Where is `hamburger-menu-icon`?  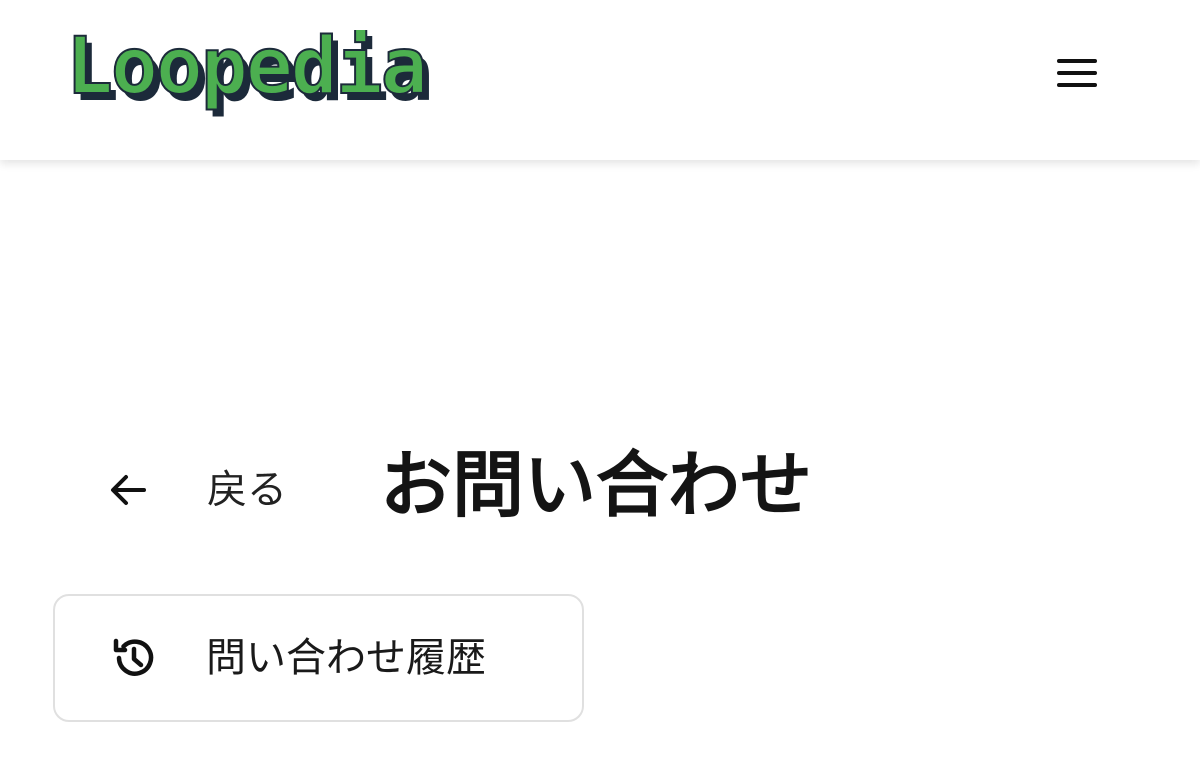 hamburger-menu-icon is located at coordinates (1077, 73).